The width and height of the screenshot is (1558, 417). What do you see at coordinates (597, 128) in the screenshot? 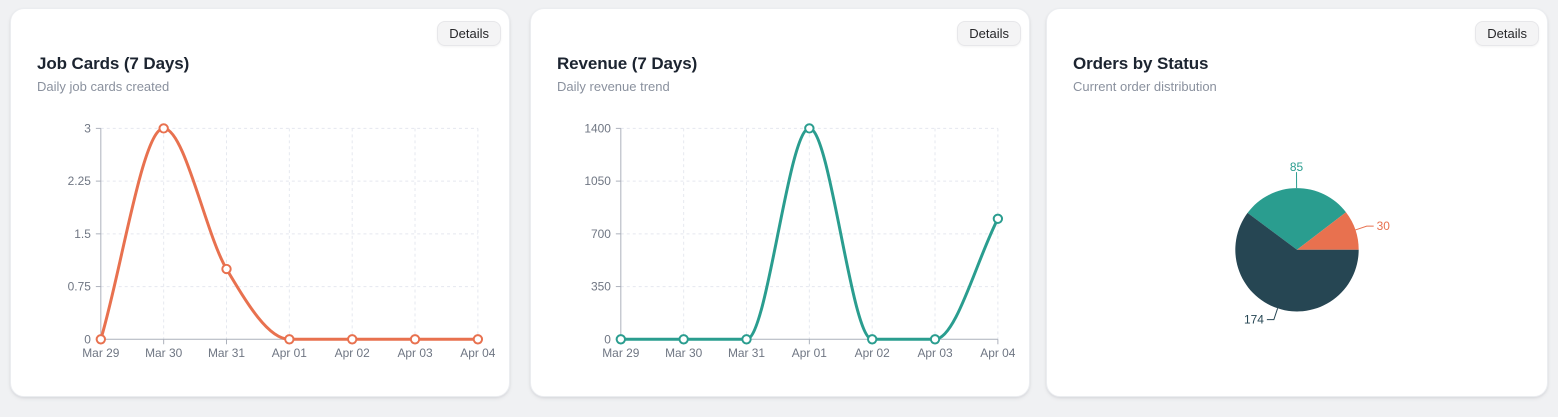
I see `svg-text: 1400` at bounding box center [597, 128].